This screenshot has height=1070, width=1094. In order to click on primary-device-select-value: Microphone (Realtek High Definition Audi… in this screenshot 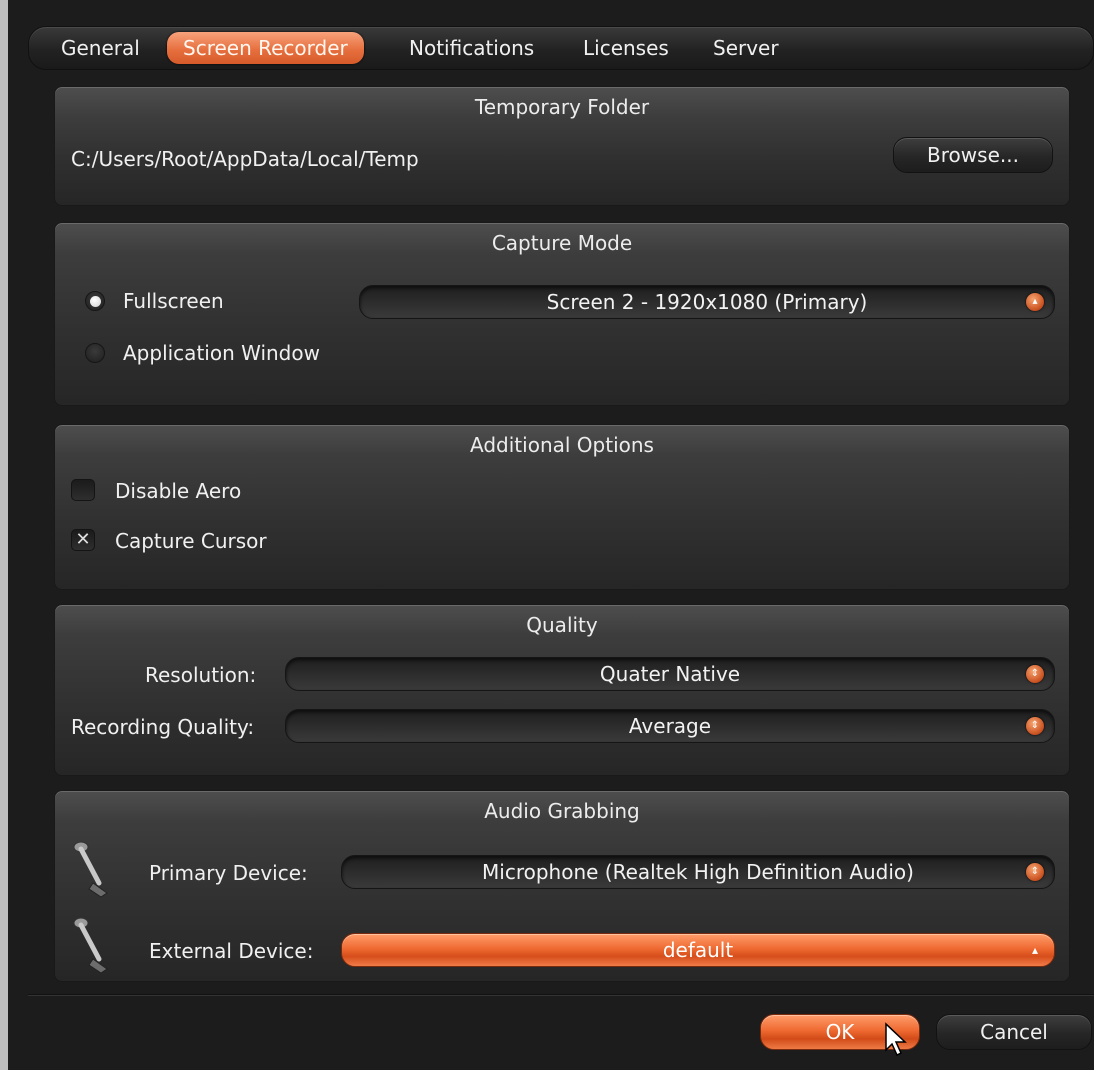, I will do `click(698, 872)`.